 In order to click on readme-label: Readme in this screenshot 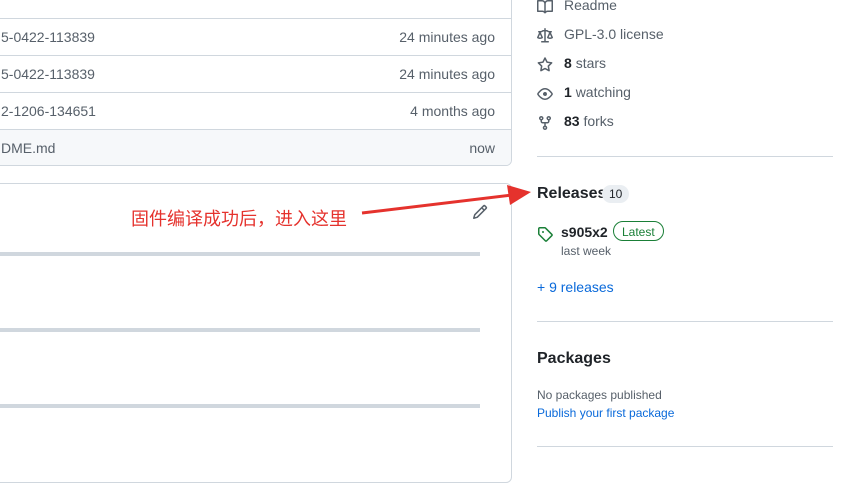, I will do `click(590, 6)`.